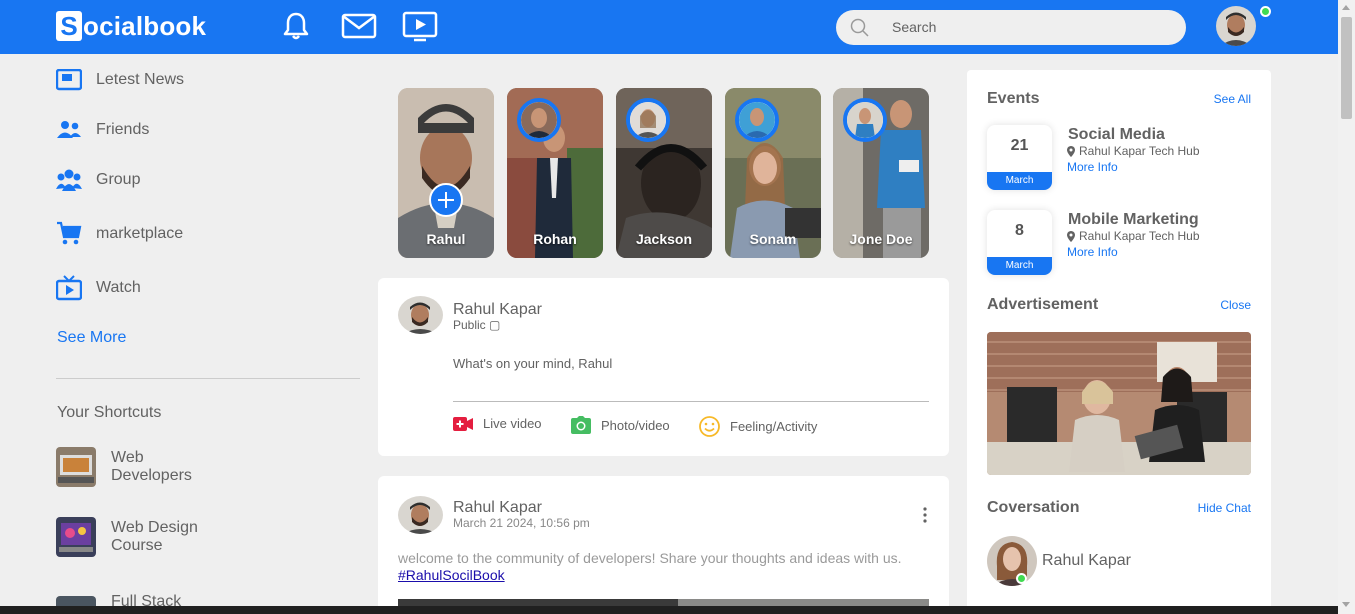 This screenshot has width=1355, height=614. I want to click on logo: S ocialbook, so click(131, 26).